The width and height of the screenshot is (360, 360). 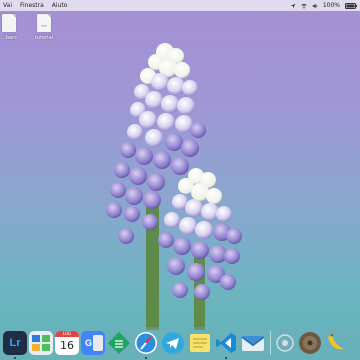 What do you see at coordinates (146, 343) in the screenshot?
I see `safari-icon` at bounding box center [146, 343].